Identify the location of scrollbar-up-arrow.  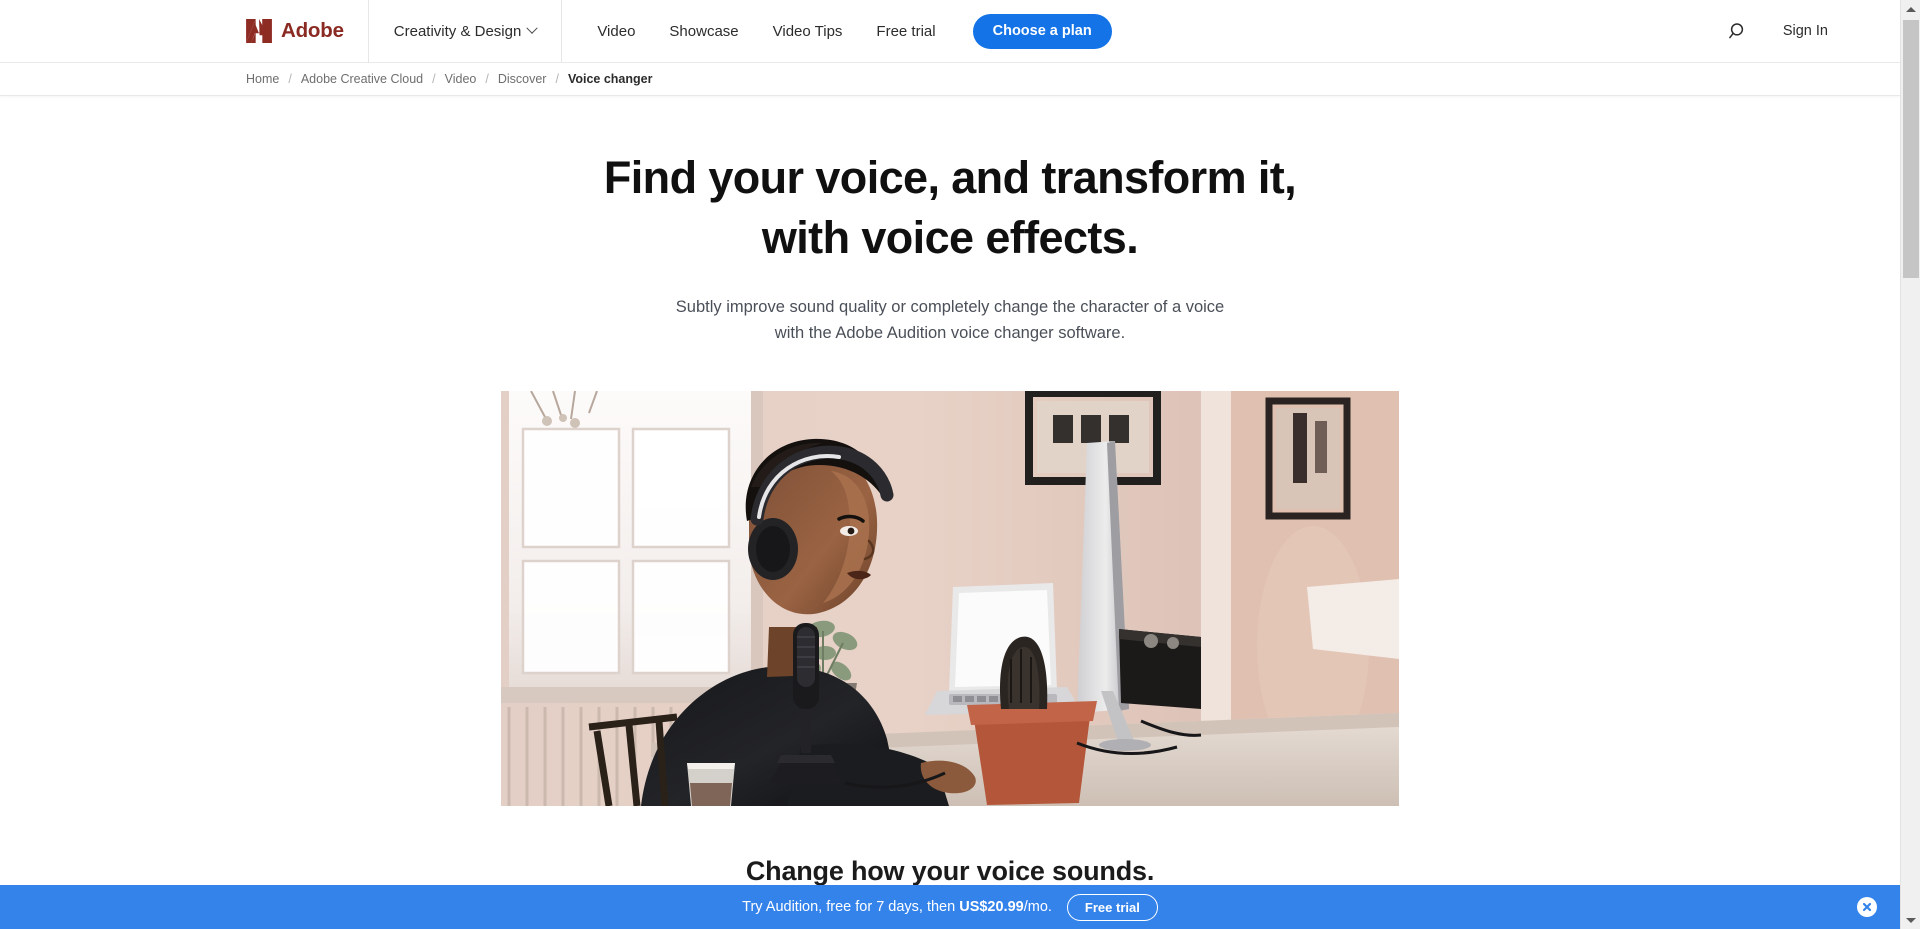
(1910, 9).